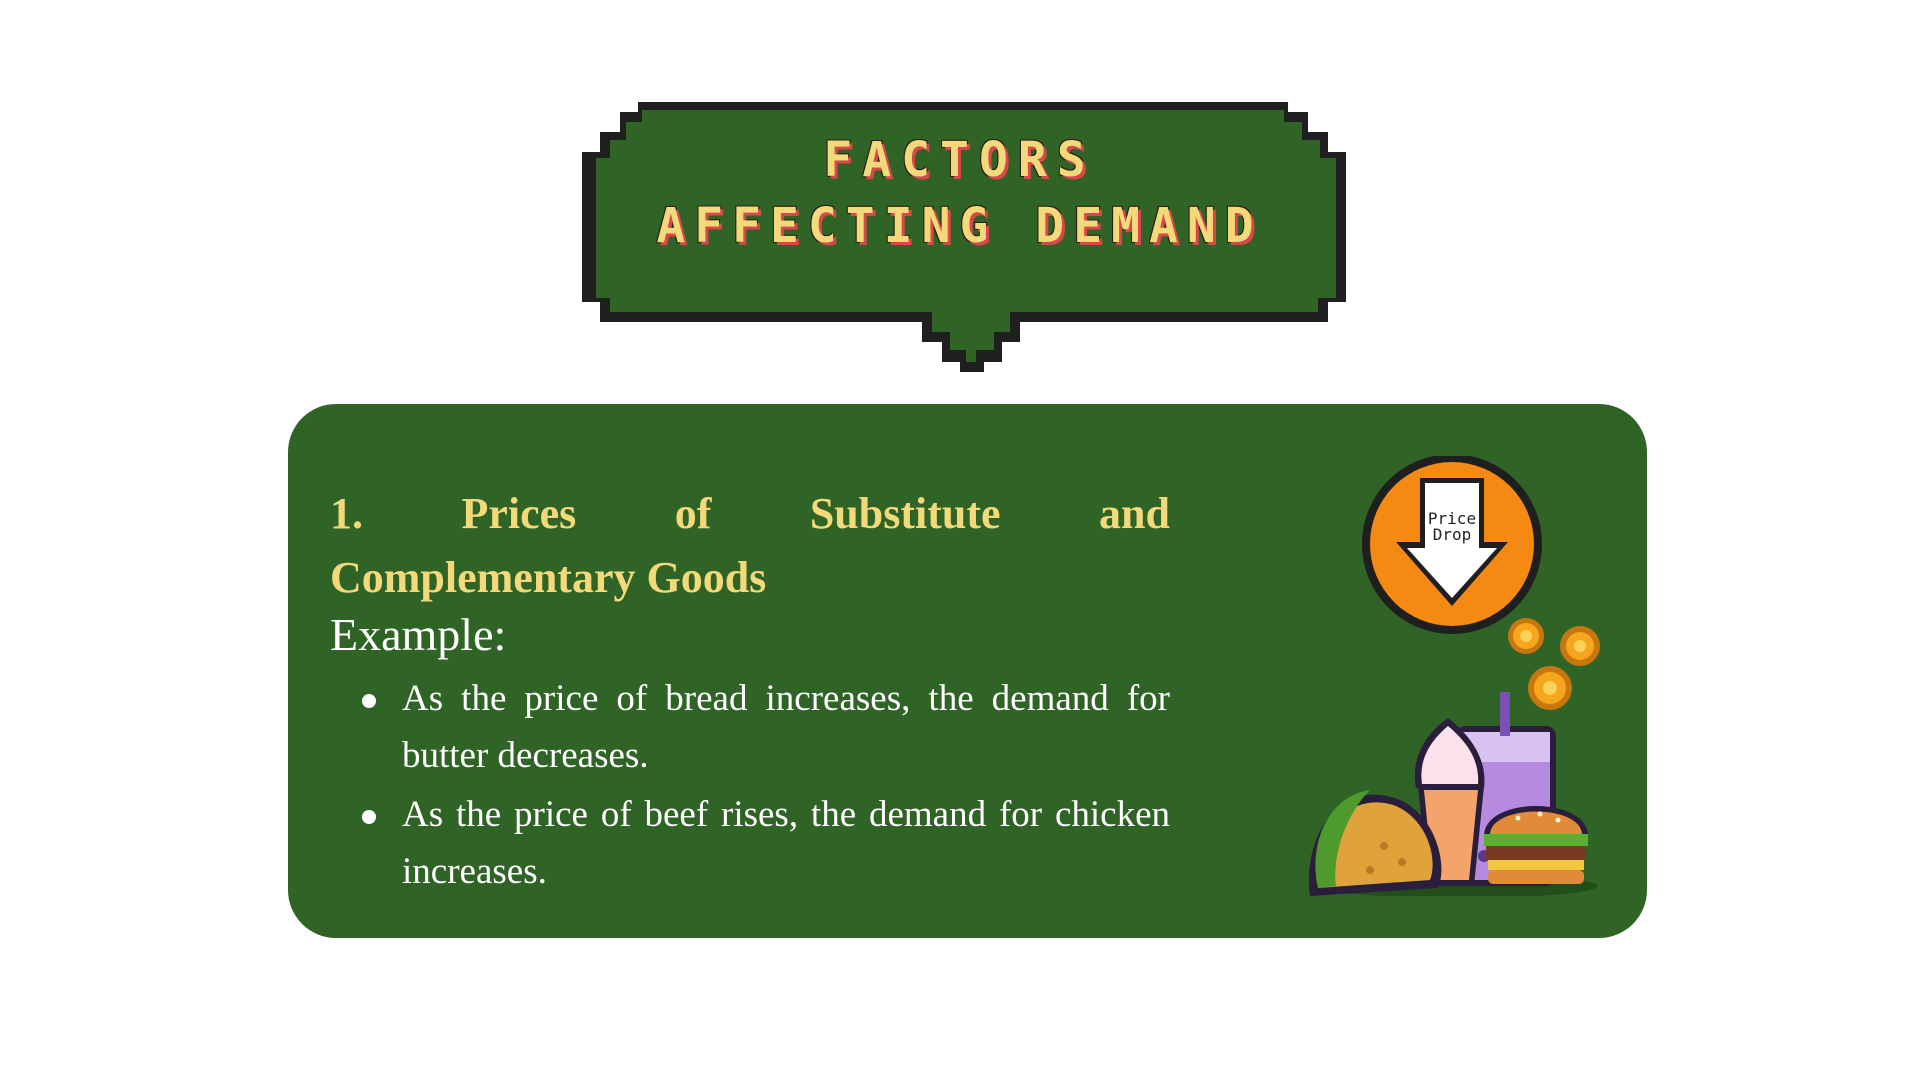 This screenshot has width=1919, height=1080. What do you see at coordinates (1554, 664) in the screenshot?
I see `coin-icon` at bounding box center [1554, 664].